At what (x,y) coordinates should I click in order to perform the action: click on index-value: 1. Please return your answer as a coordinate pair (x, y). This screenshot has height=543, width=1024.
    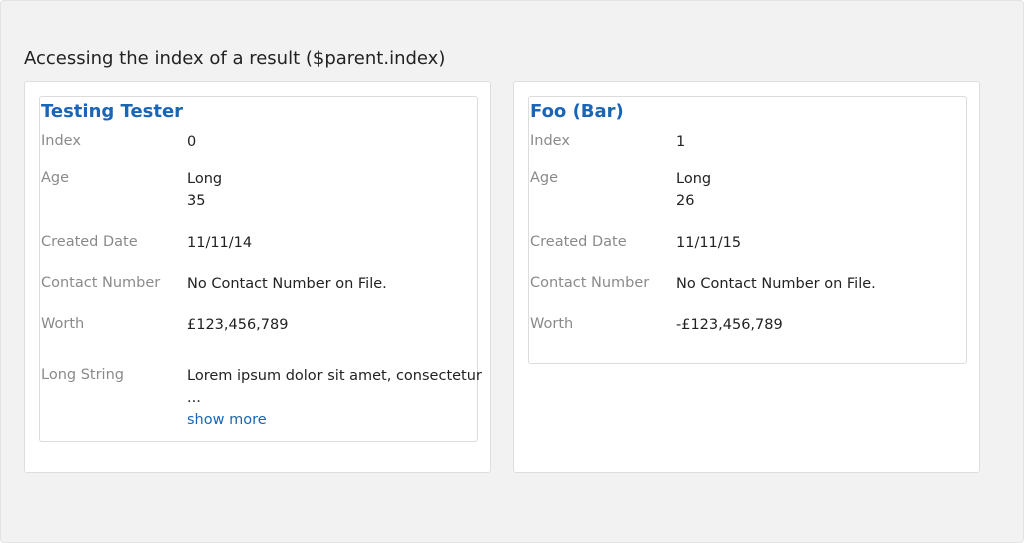
    Looking at the image, I should click on (681, 142).